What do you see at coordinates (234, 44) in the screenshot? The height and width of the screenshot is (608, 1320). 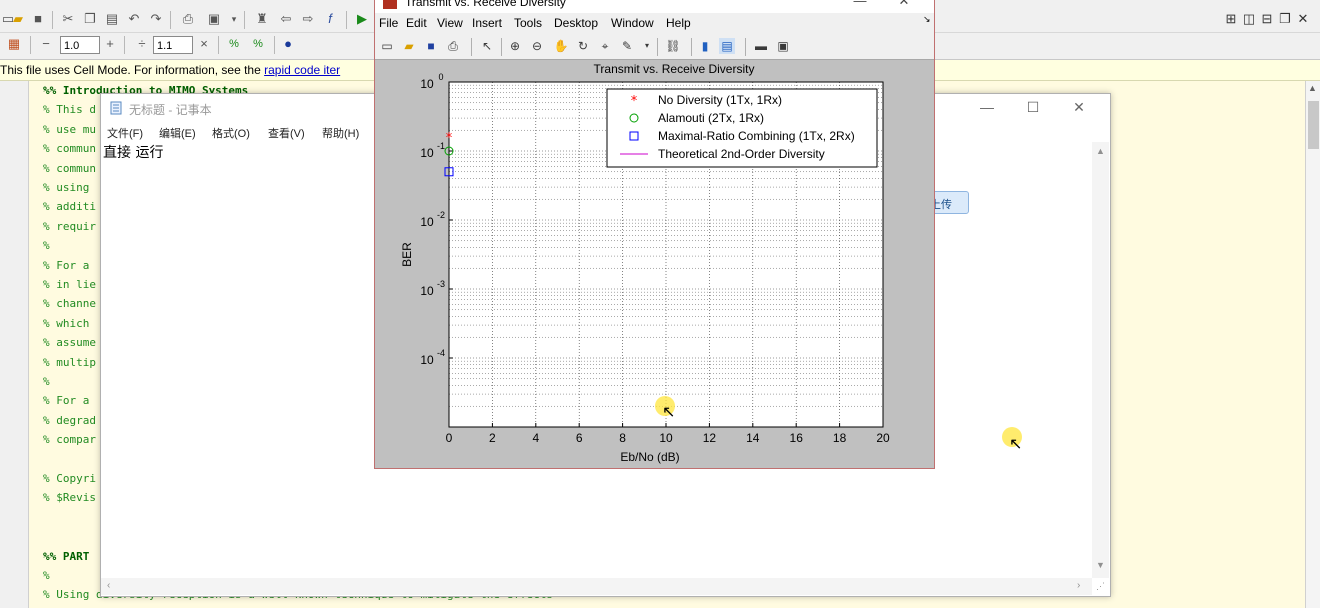 I see `cell-percent-icon: %` at bounding box center [234, 44].